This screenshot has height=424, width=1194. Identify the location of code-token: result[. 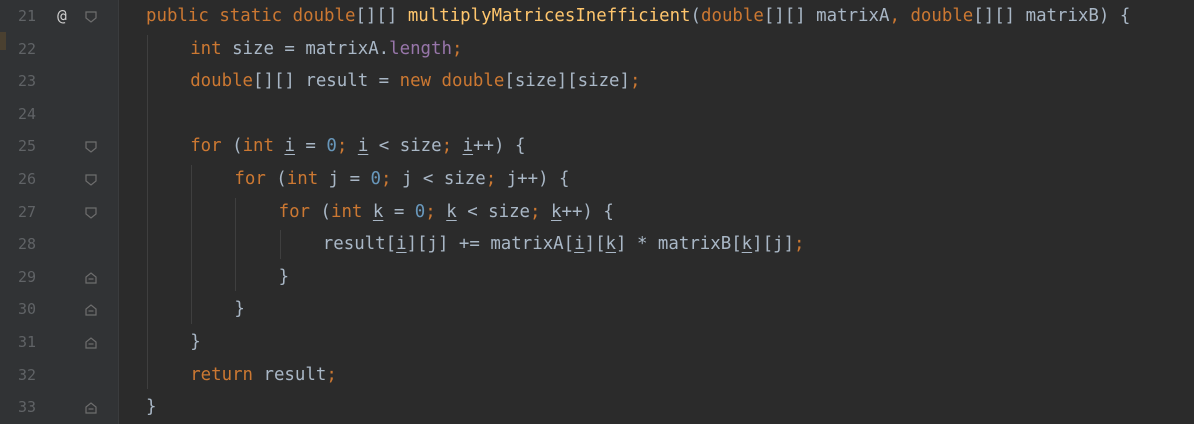
(359, 244).